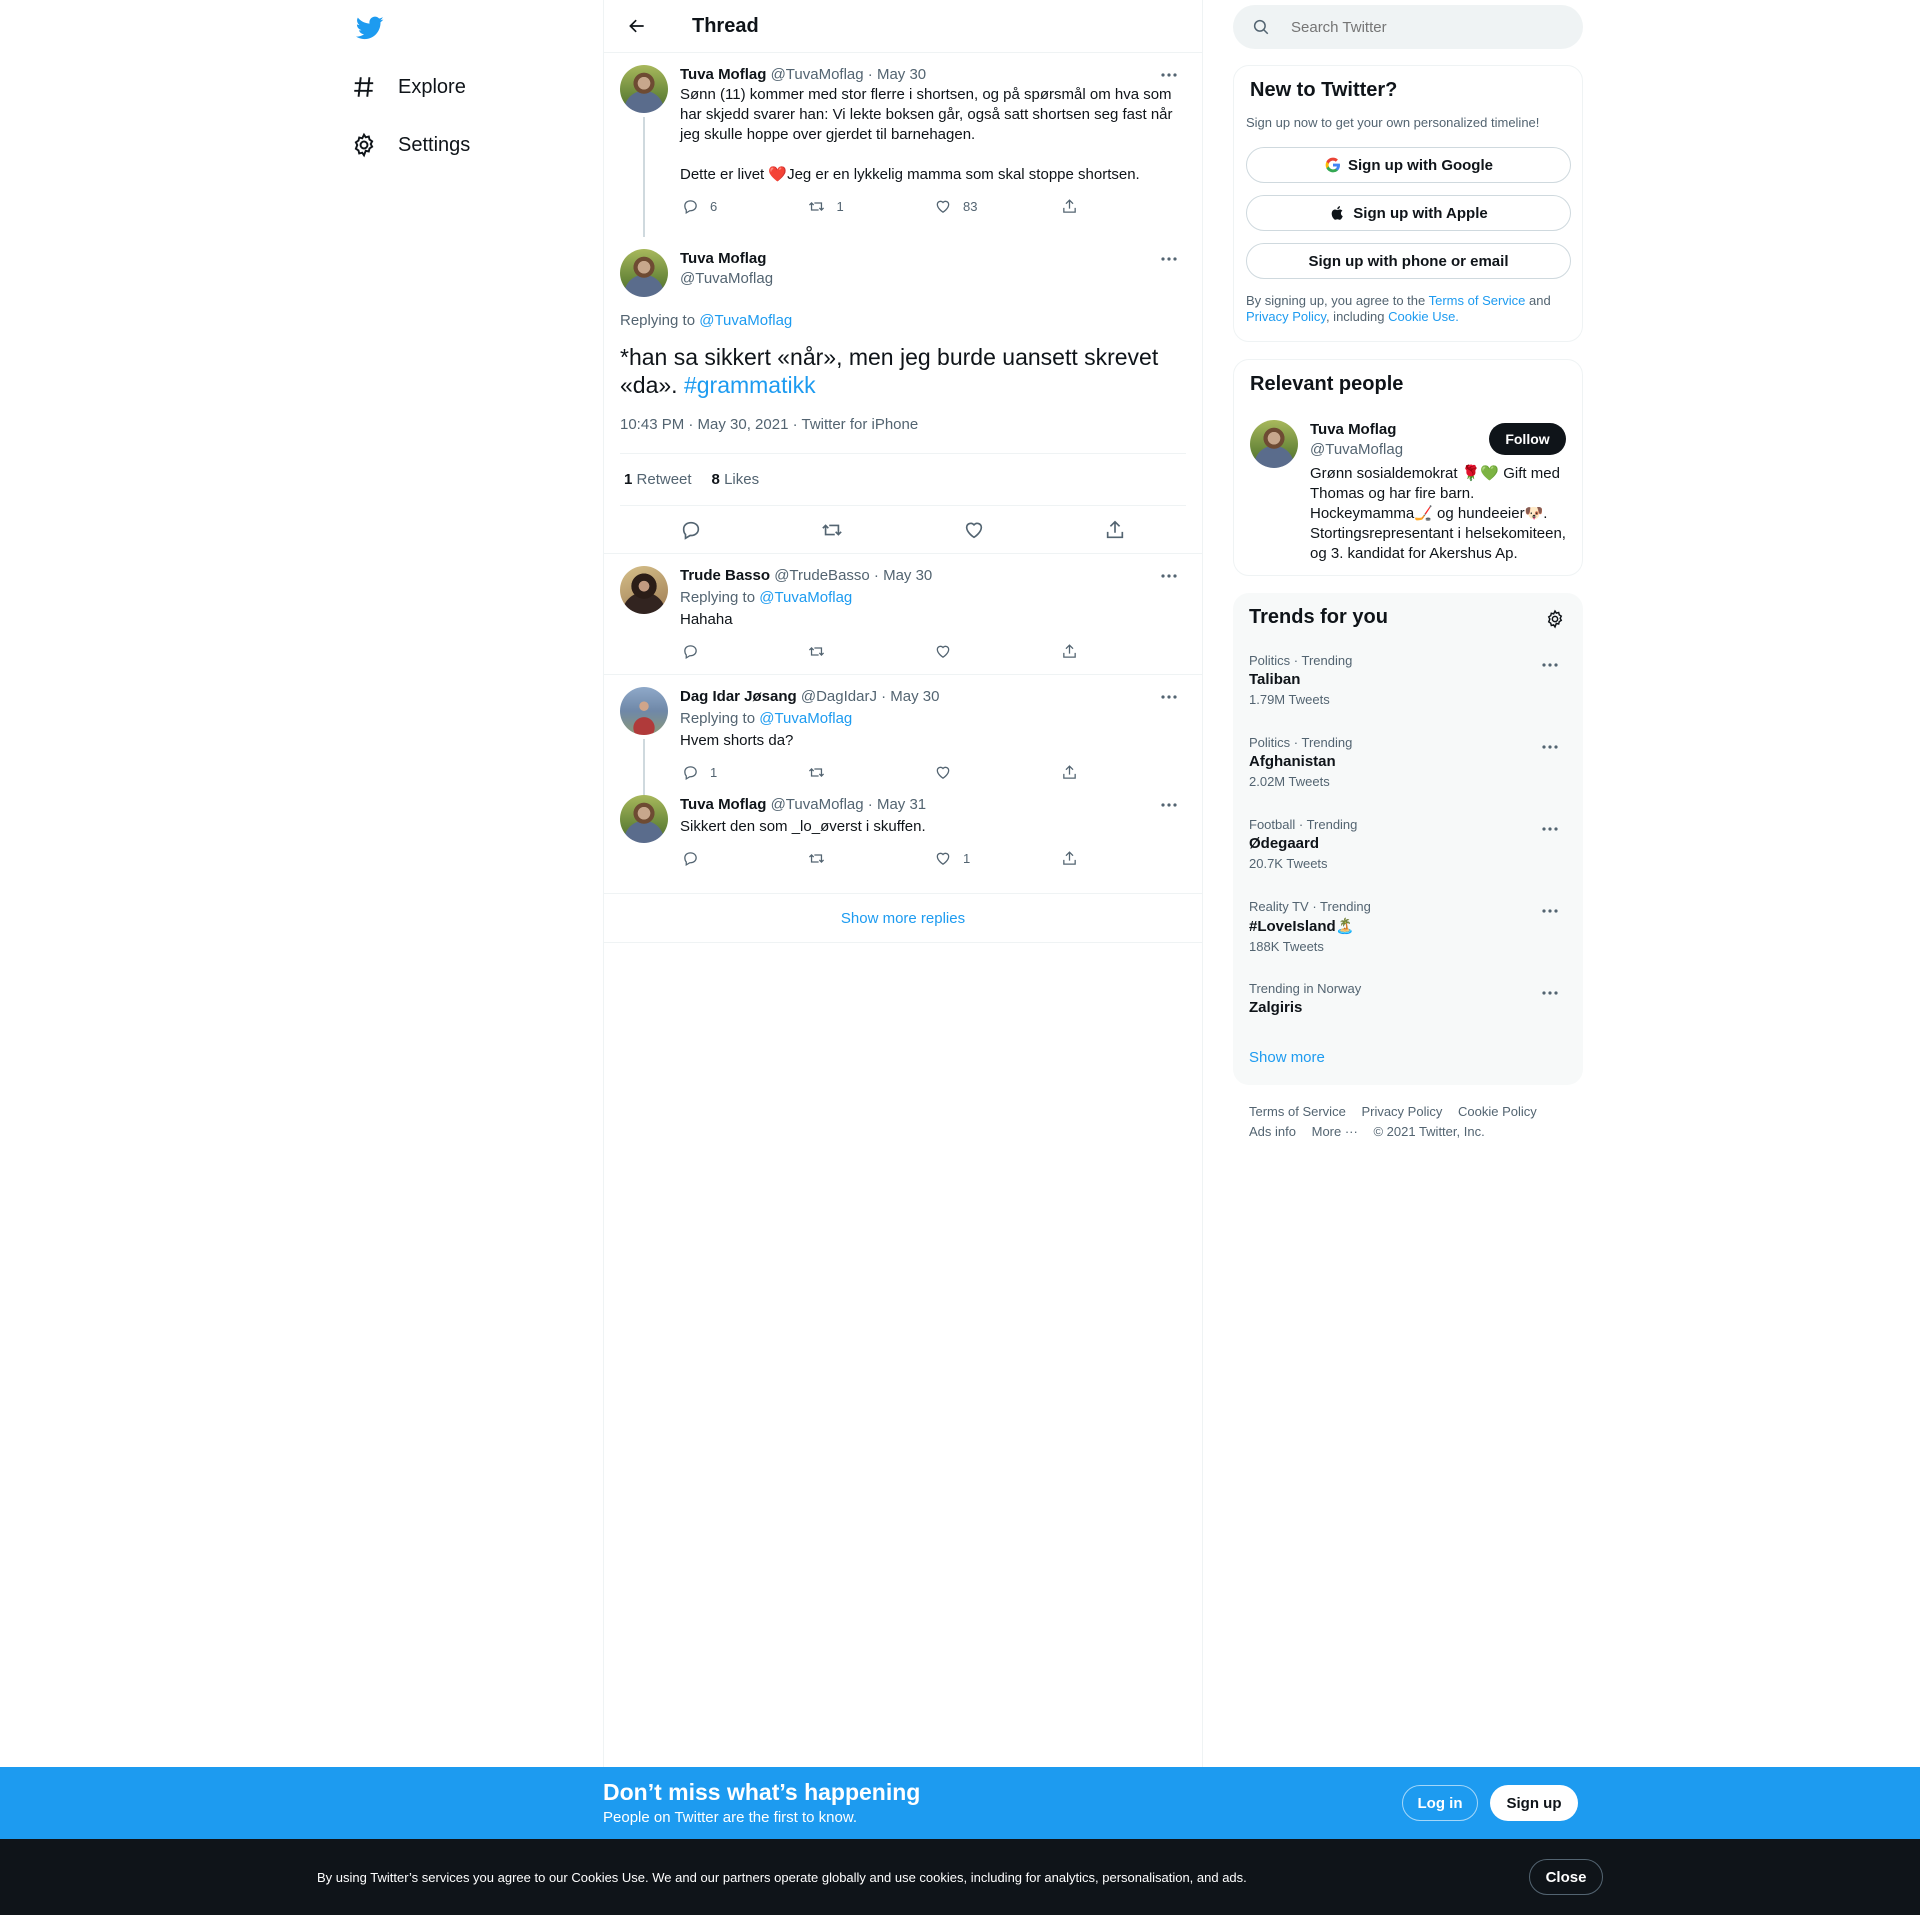 The width and height of the screenshot is (1920, 1915). What do you see at coordinates (743, 206) in the screenshot?
I see `reply-button: 6` at bounding box center [743, 206].